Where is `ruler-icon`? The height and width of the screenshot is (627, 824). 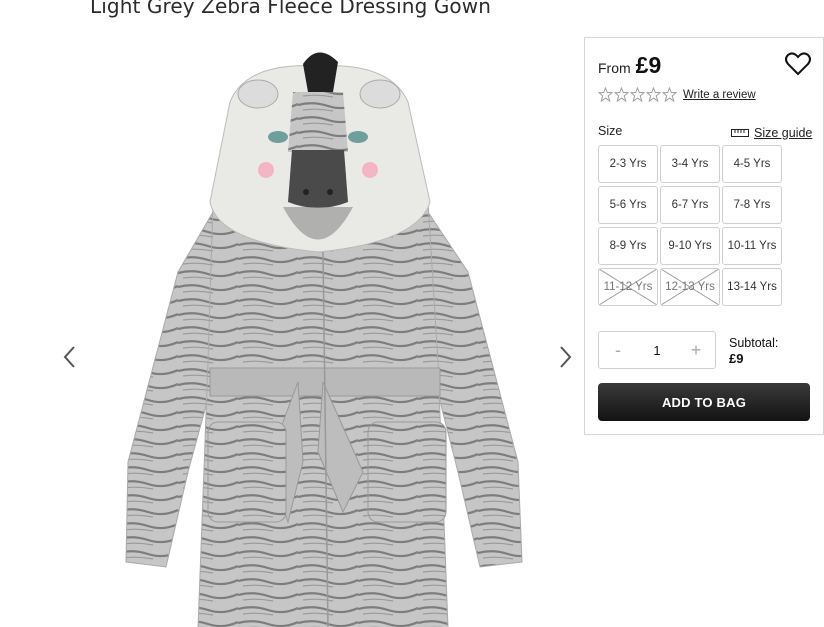
ruler-icon is located at coordinates (740, 133).